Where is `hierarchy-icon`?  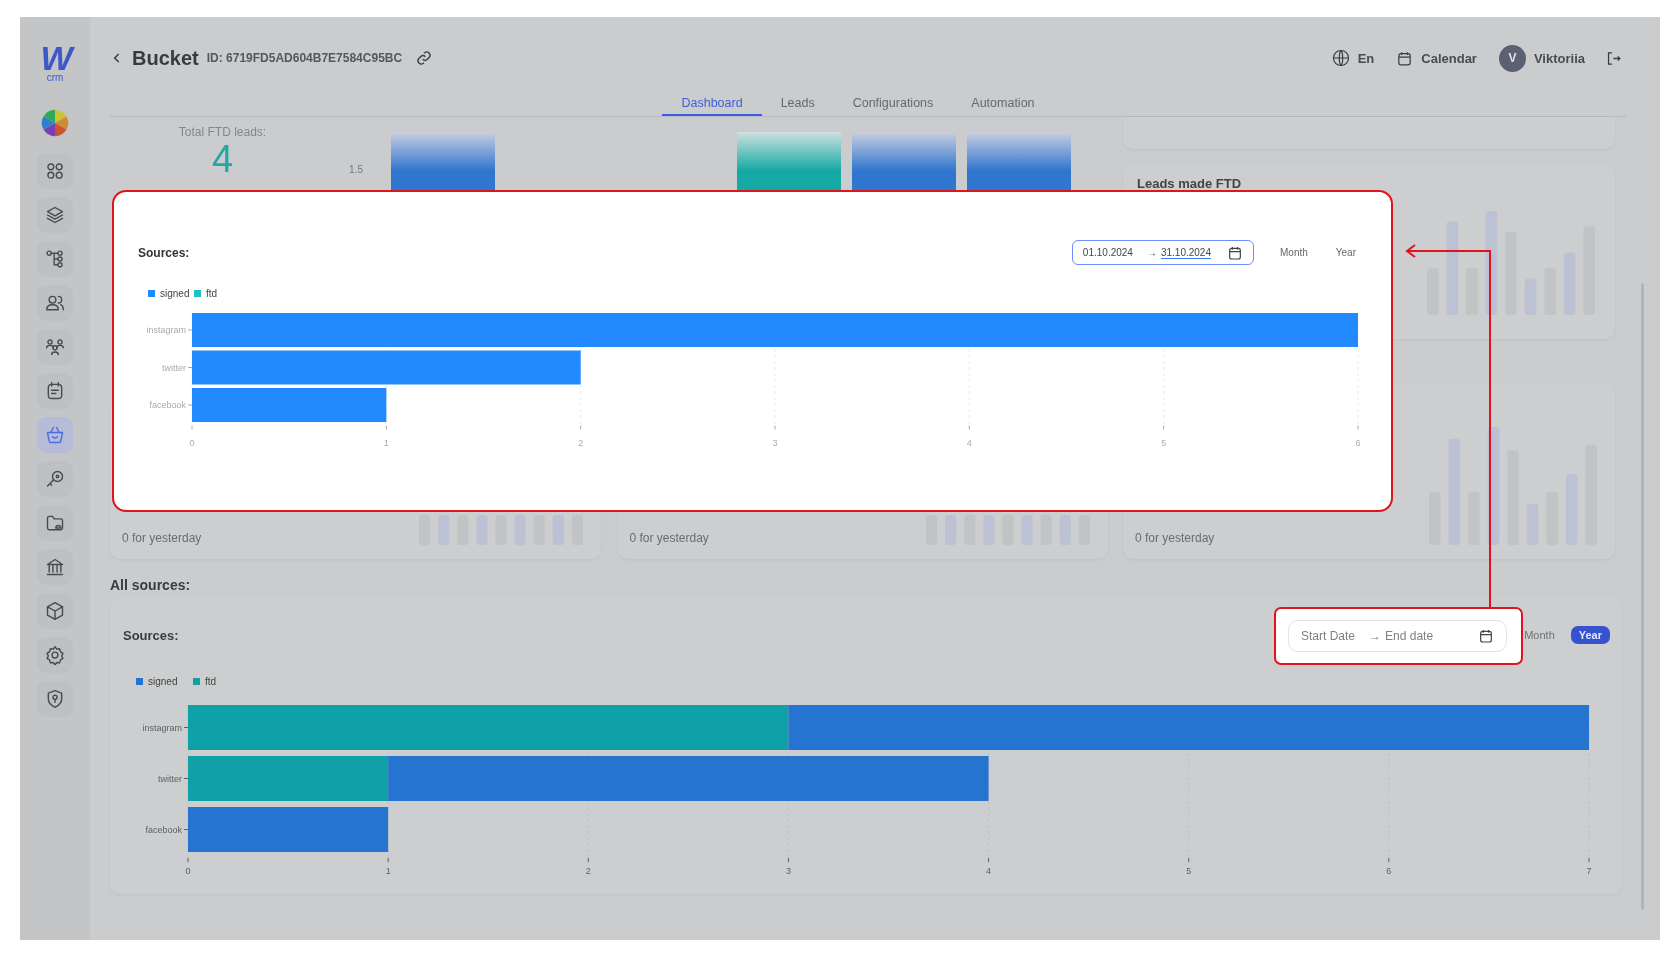 hierarchy-icon is located at coordinates (55, 259).